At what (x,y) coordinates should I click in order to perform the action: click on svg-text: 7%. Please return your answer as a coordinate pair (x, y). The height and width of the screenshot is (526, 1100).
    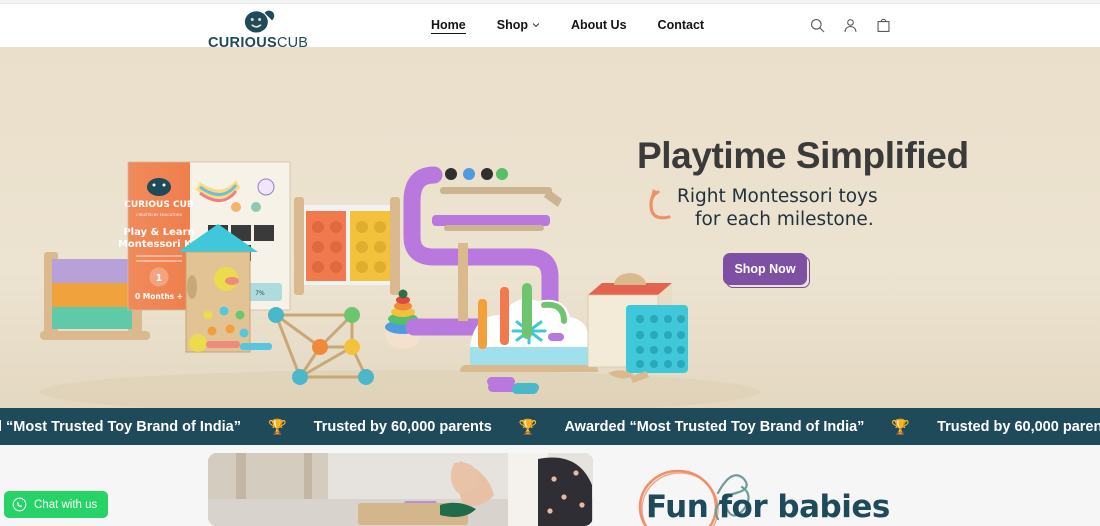
    Looking at the image, I should click on (260, 293).